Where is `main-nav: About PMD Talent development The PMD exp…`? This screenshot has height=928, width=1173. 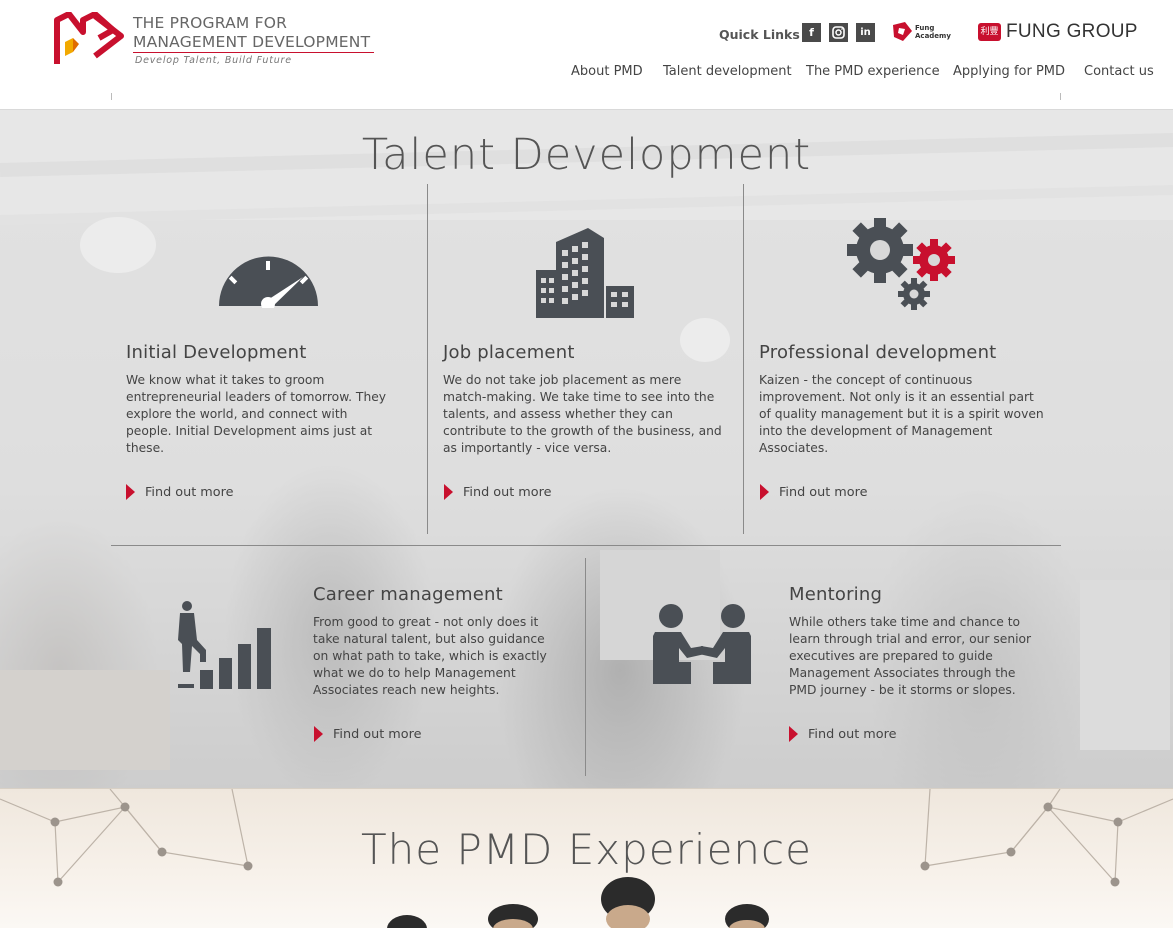
main-nav: About PMD Talent development The PMD exp… is located at coordinates (586, 74).